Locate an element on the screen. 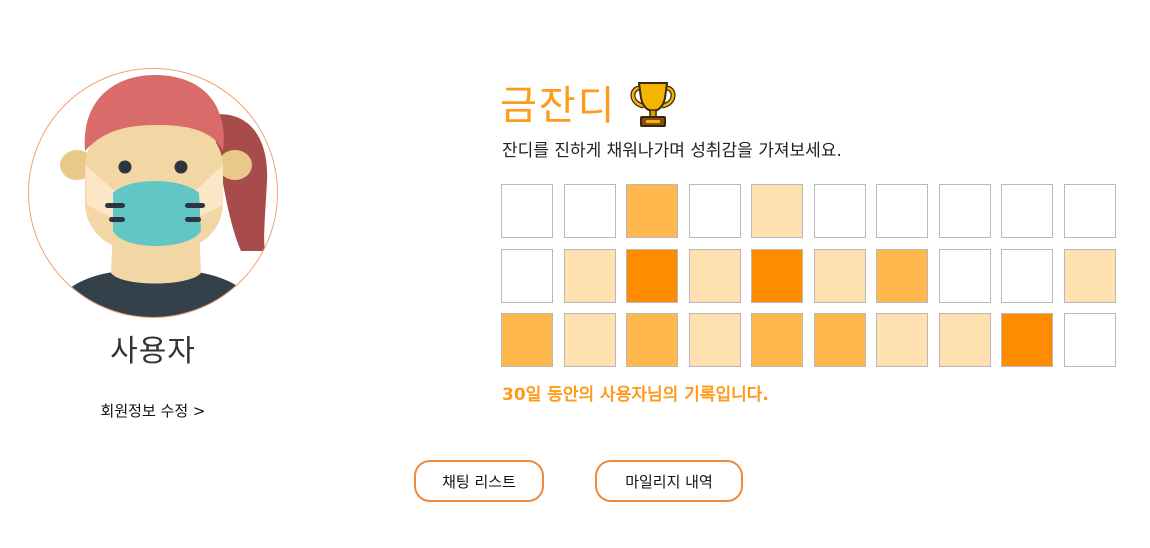 The image size is (1150, 548). grass-subtitle: 잔디를 진하게 채워나가며 성취감을 가져보세요. is located at coordinates (672, 151).